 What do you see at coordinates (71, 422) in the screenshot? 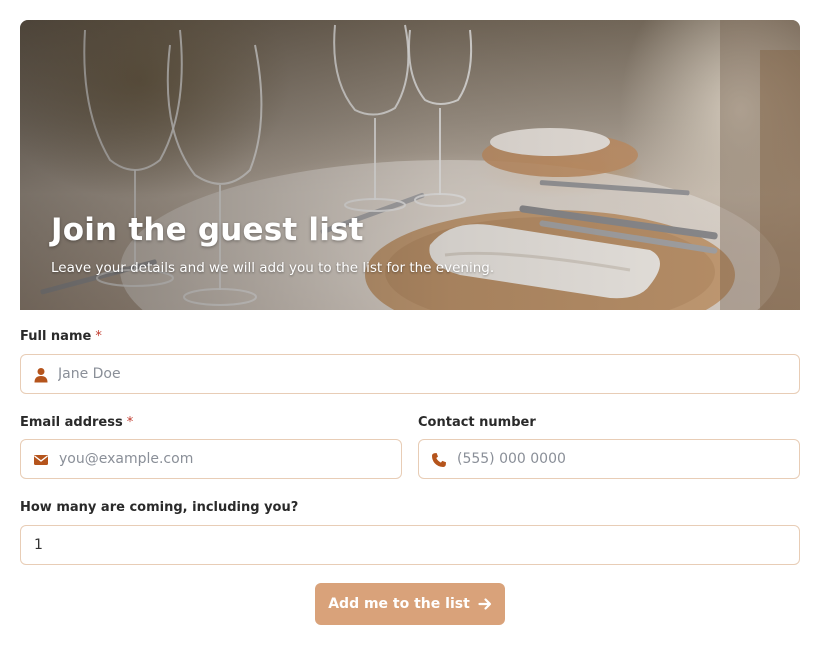
I see `email-label-text: Email address` at bounding box center [71, 422].